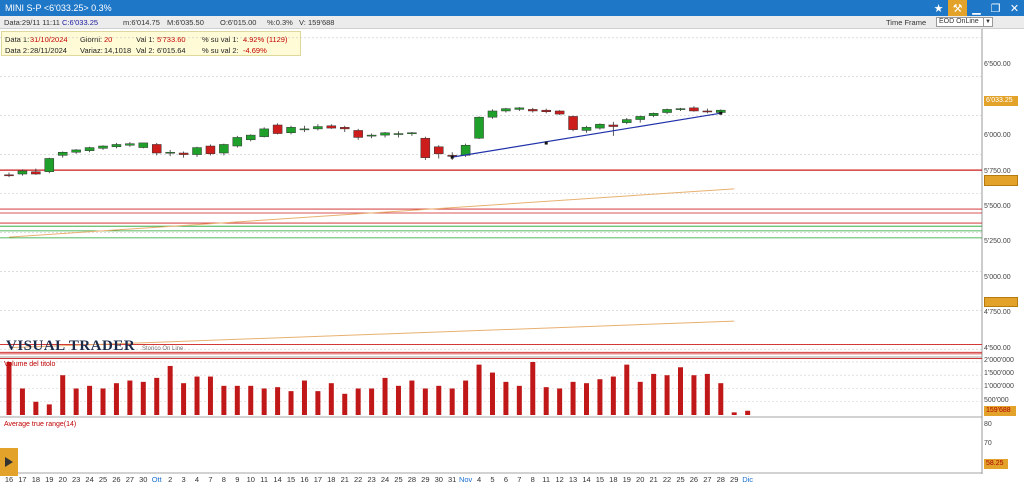  Describe the element at coordinates (997, 277) in the screenshot. I see `price-tick-label: 5'000.00` at that location.